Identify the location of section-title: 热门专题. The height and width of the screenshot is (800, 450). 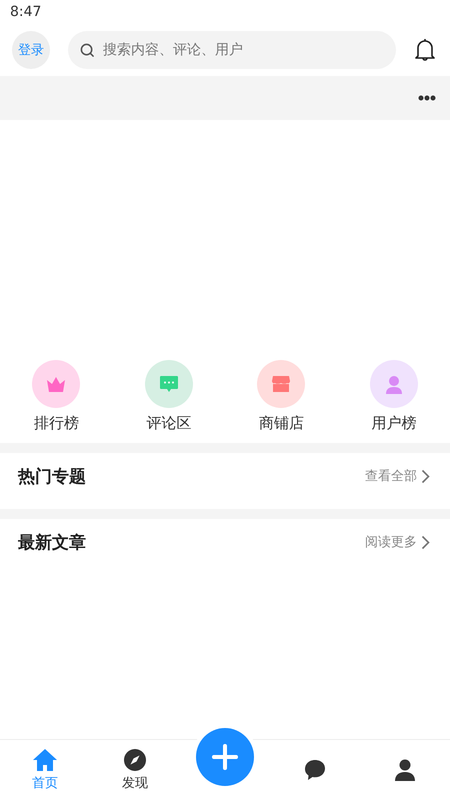
(52, 477).